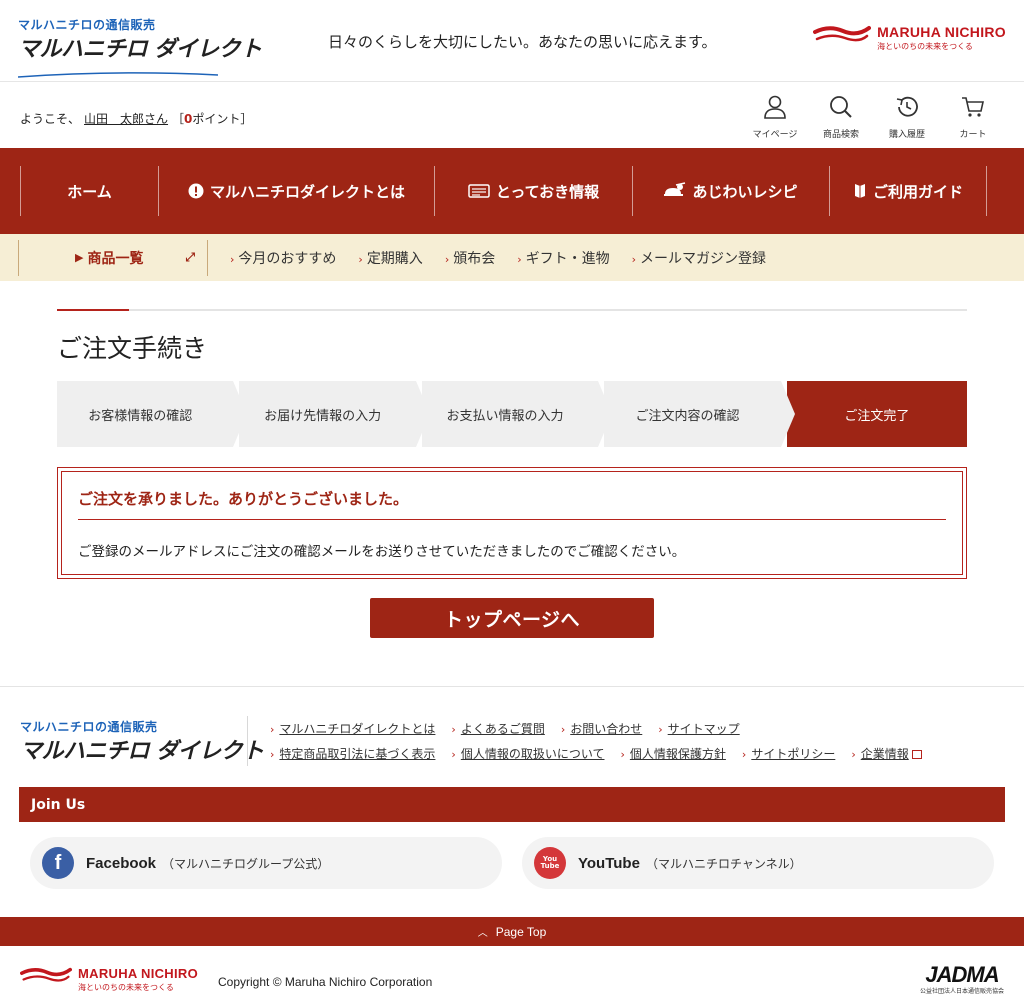 Image resolution: width=1024 pixels, height=1000 pixels. What do you see at coordinates (79, 257) in the screenshot?
I see `play-circle-icon: ▶` at bounding box center [79, 257].